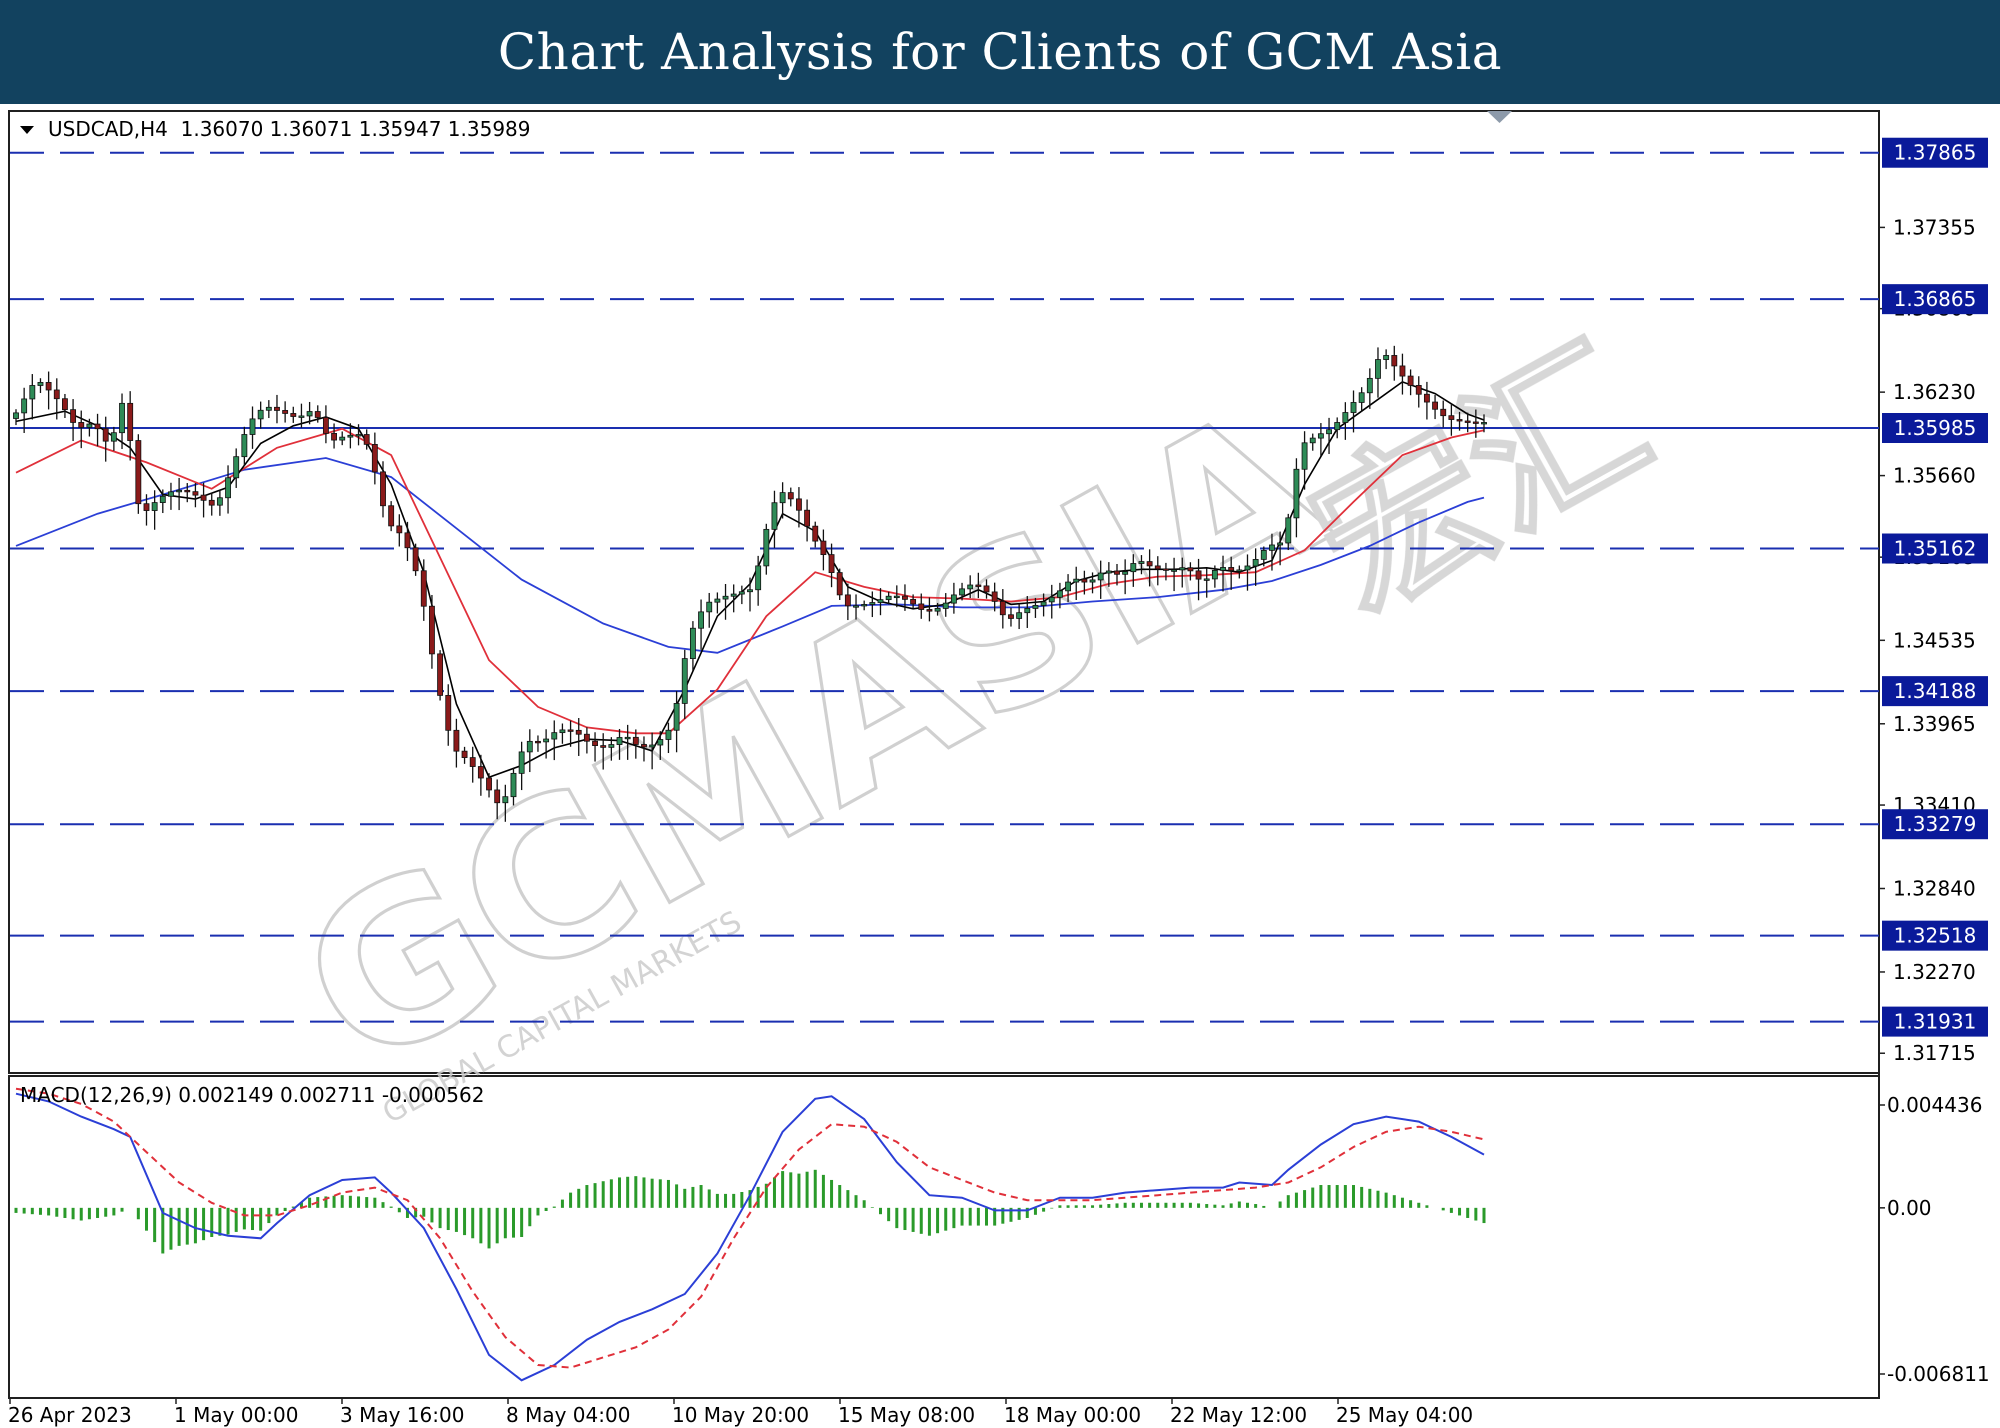 This screenshot has height=1428, width=2000. Describe the element at coordinates (1935, 1022) in the screenshot. I see `level-label: 1.31931` at that location.